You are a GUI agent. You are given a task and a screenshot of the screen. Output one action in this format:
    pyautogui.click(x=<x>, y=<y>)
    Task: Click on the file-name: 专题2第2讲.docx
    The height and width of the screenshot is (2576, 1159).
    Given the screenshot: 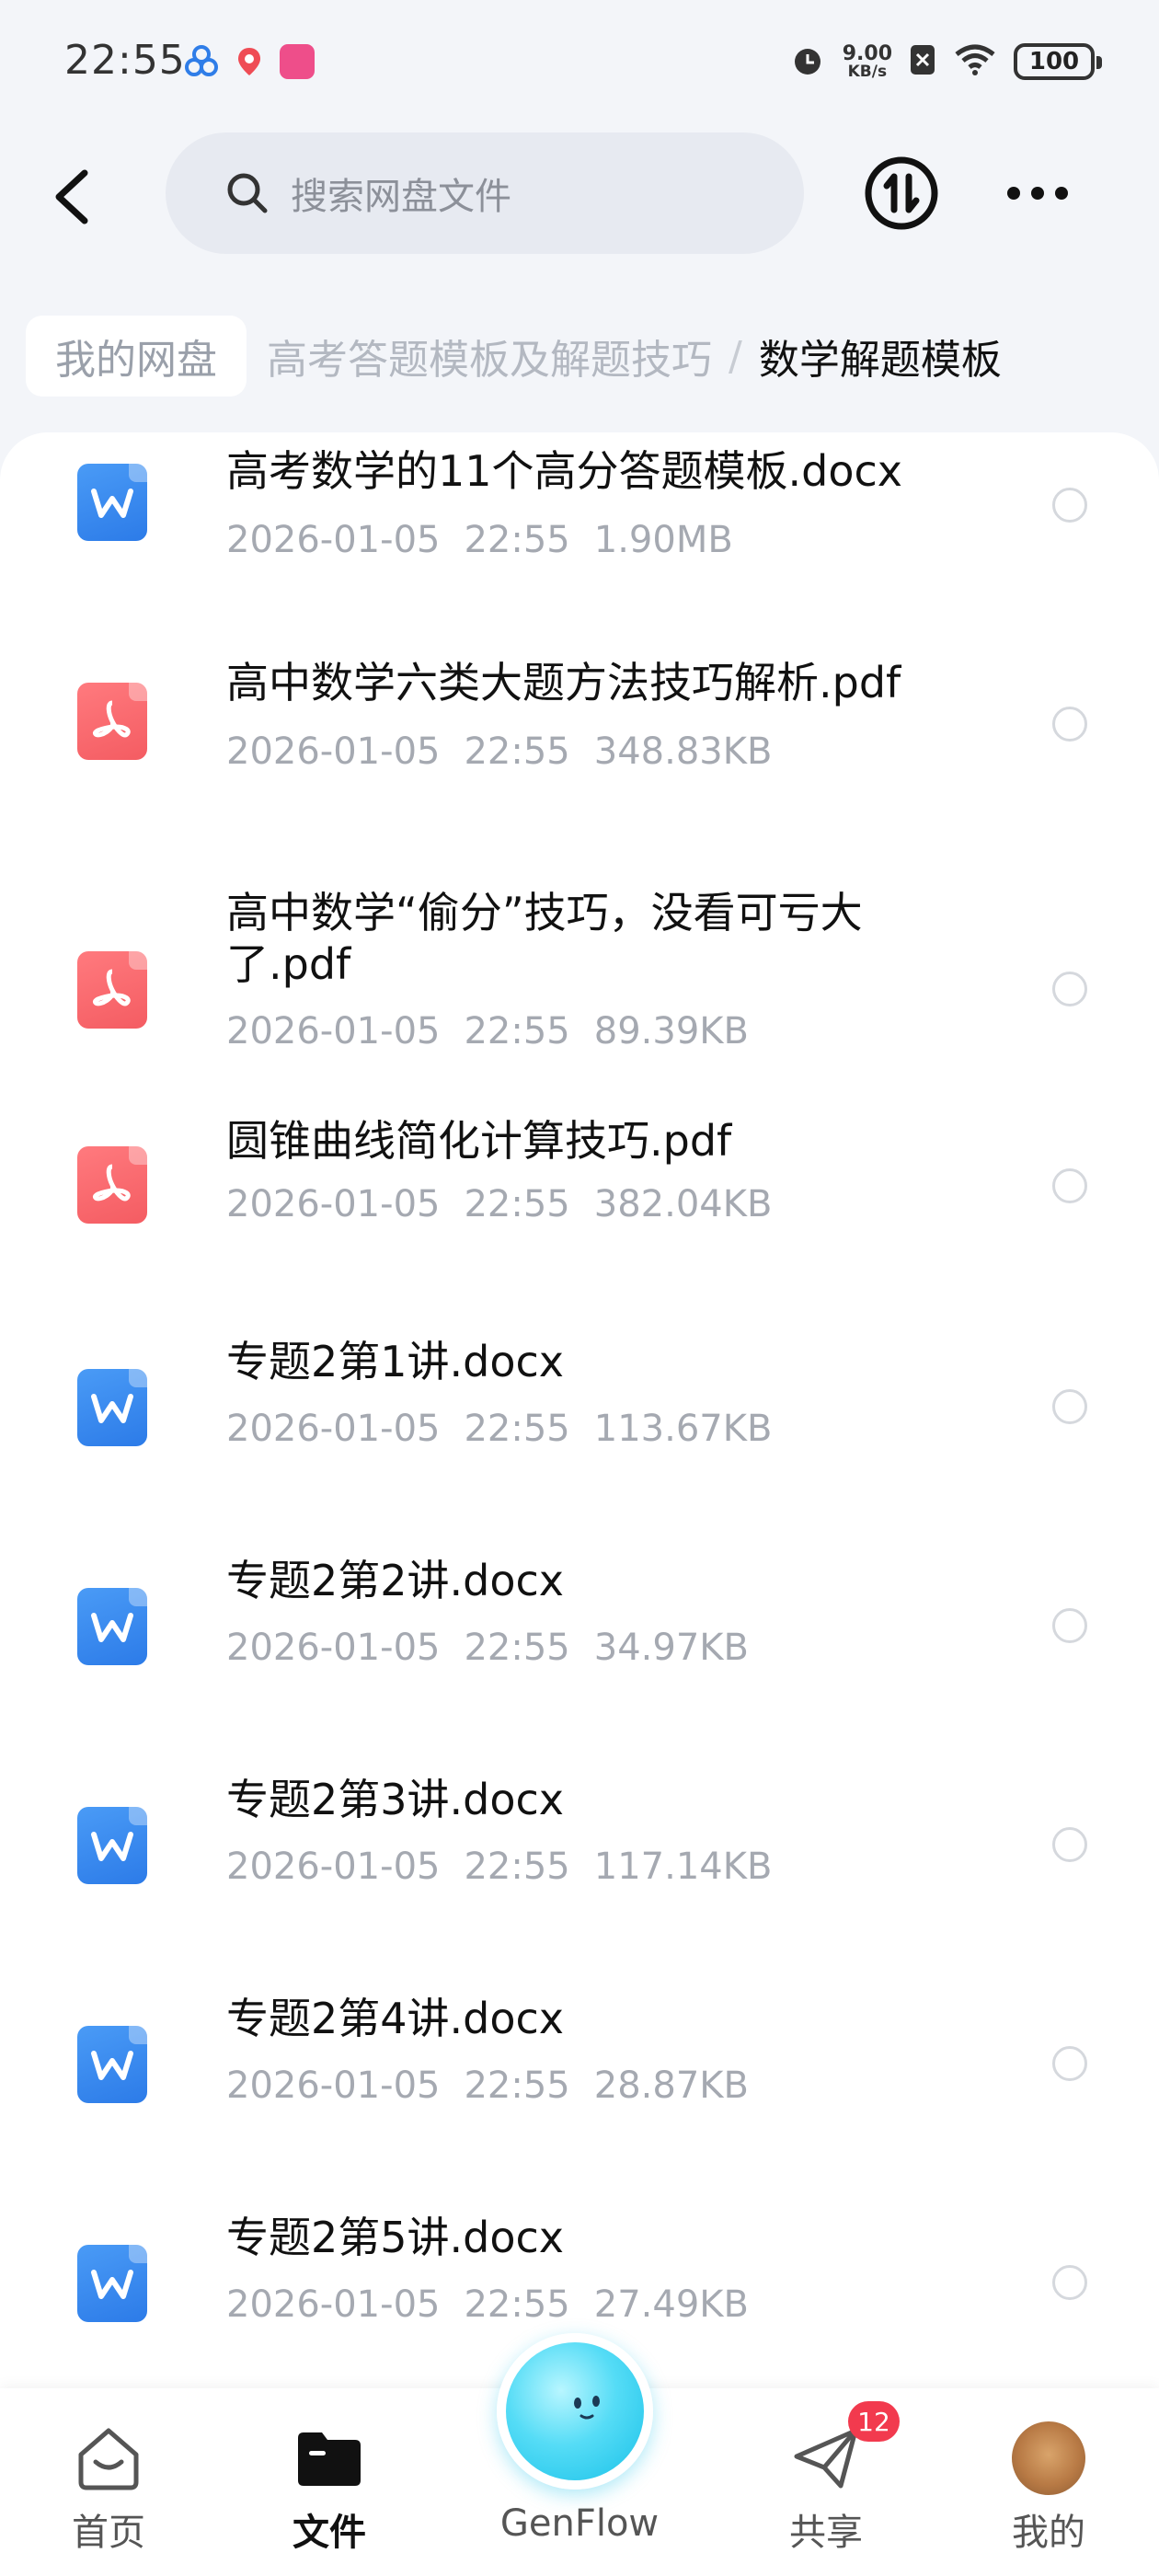 What is the action you would take?
    pyautogui.click(x=395, y=1580)
    